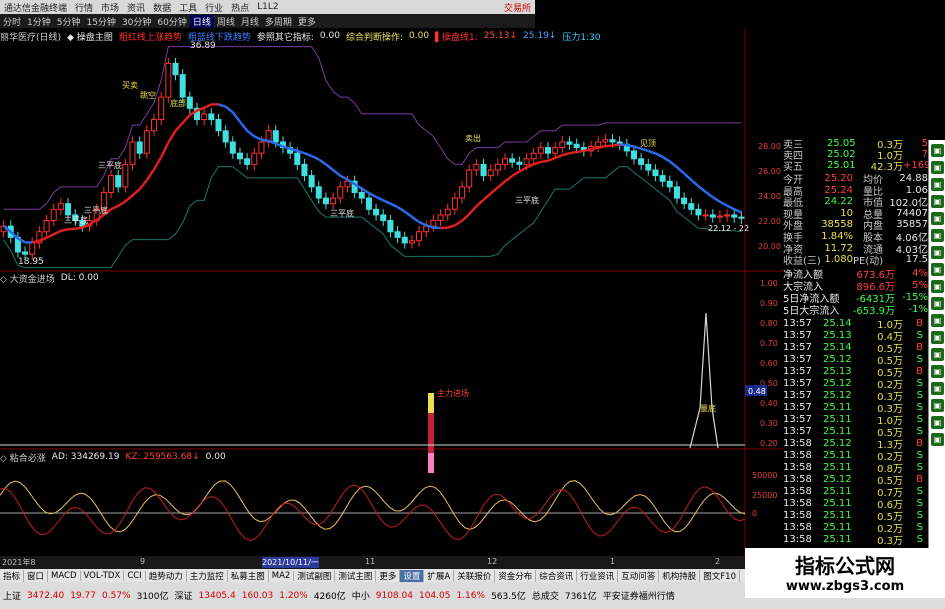 The width and height of the screenshot is (945, 609). I want to click on period-tab: 15分钟, so click(100, 21).